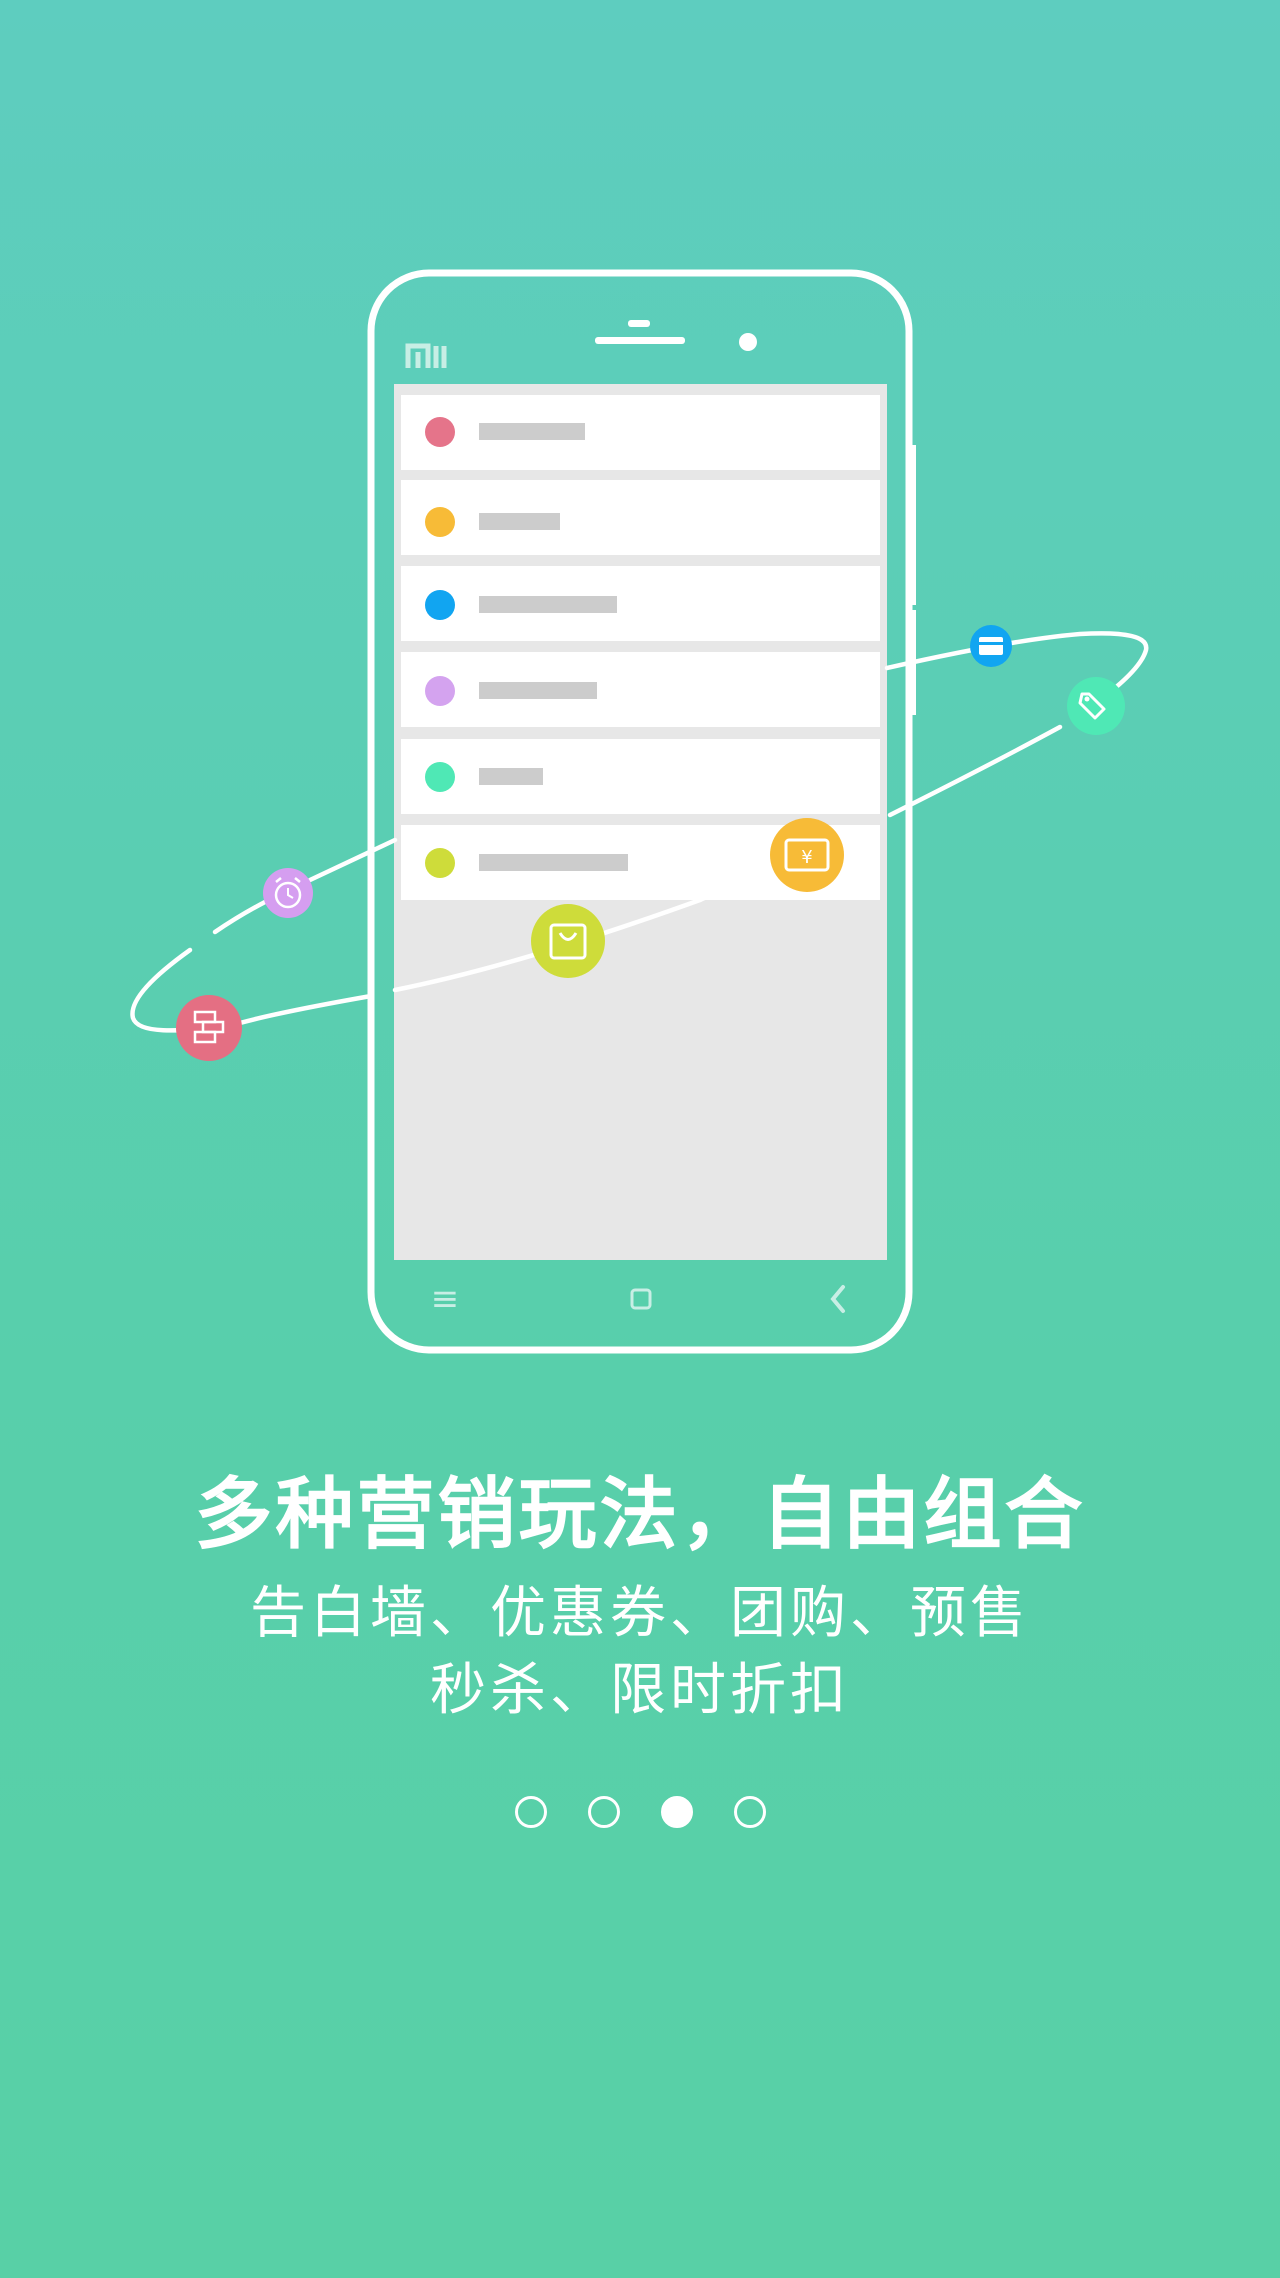 The width and height of the screenshot is (1280, 2278). I want to click on card-icon, so click(991, 646).